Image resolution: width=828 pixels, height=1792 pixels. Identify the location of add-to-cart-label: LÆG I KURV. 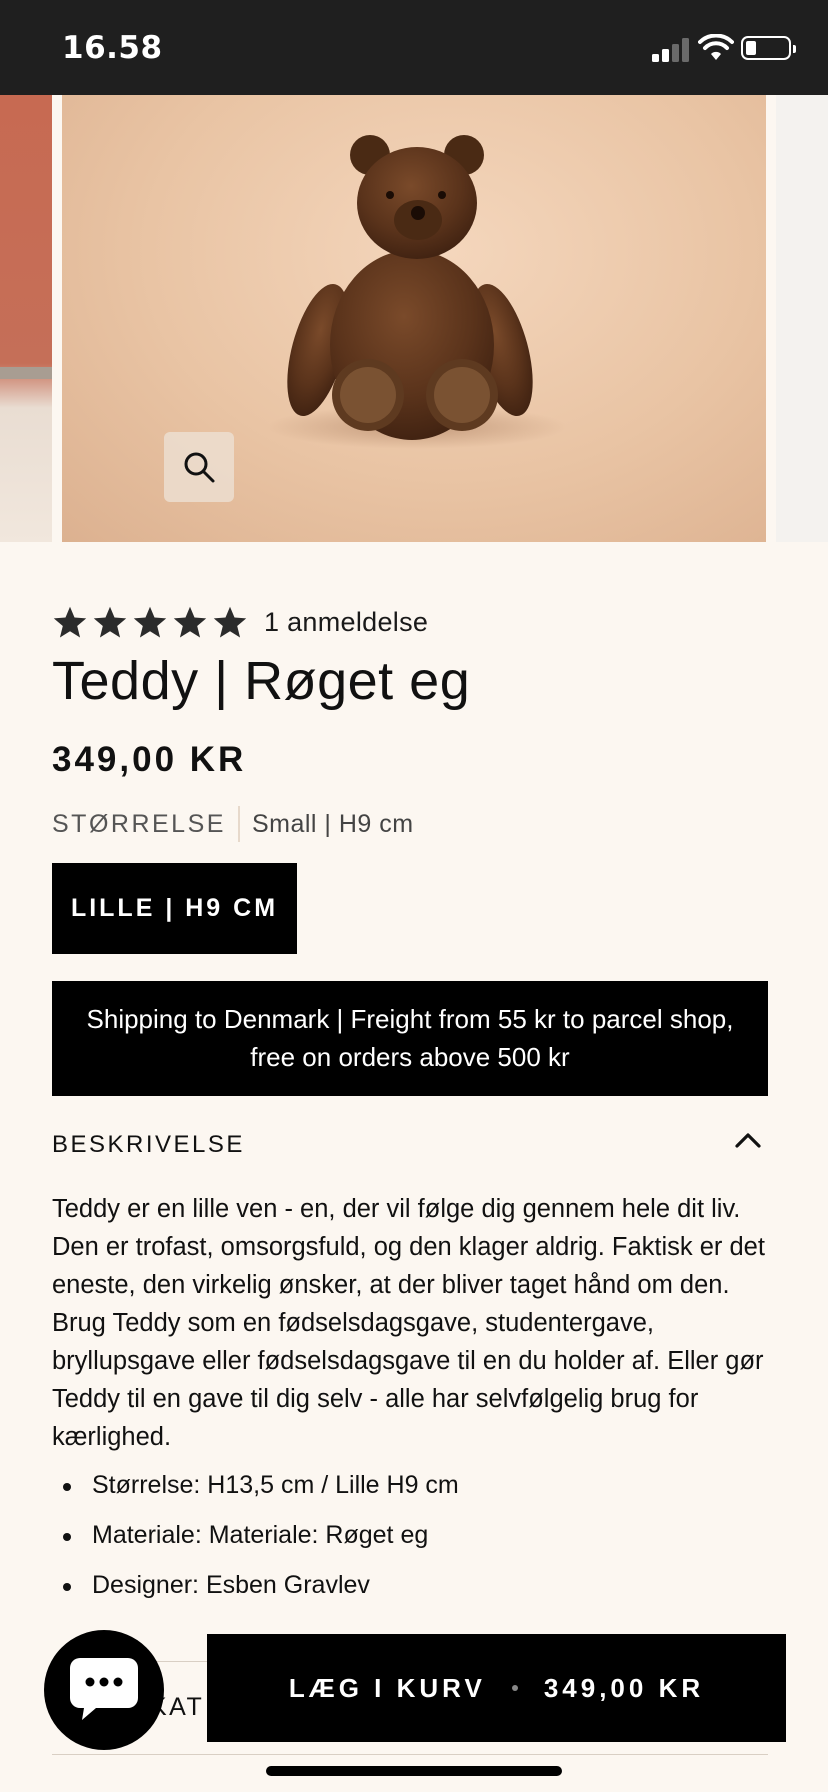
(387, 1687).